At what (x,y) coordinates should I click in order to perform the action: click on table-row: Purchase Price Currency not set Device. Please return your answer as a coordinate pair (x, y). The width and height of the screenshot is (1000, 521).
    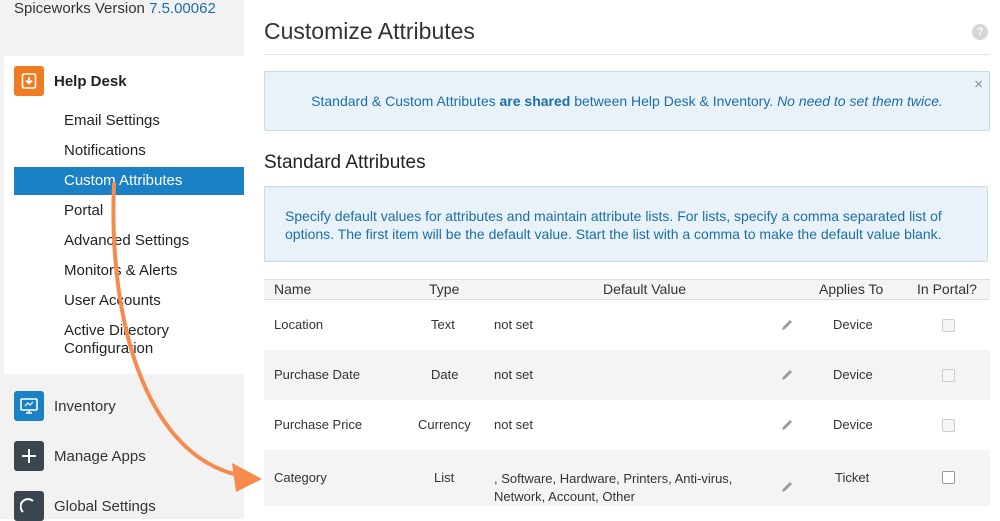
    Looking at the image, I should click on (627, 425).